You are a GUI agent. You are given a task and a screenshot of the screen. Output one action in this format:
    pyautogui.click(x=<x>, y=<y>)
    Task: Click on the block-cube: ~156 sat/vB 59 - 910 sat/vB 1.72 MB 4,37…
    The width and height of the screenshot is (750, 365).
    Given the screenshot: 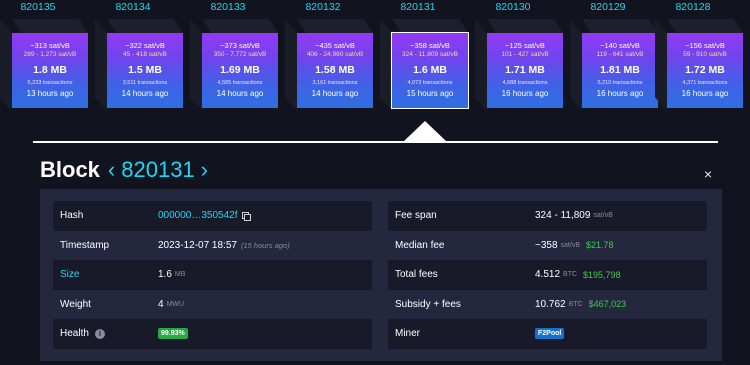 What is the action you would take?
    pyautogui.click(x=705, y=70)
    